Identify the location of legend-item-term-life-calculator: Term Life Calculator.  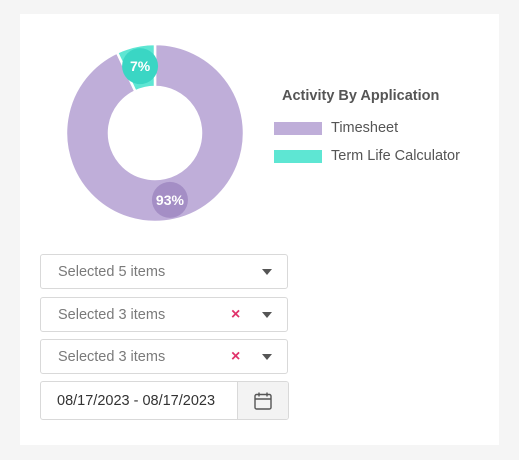
(384, 156).